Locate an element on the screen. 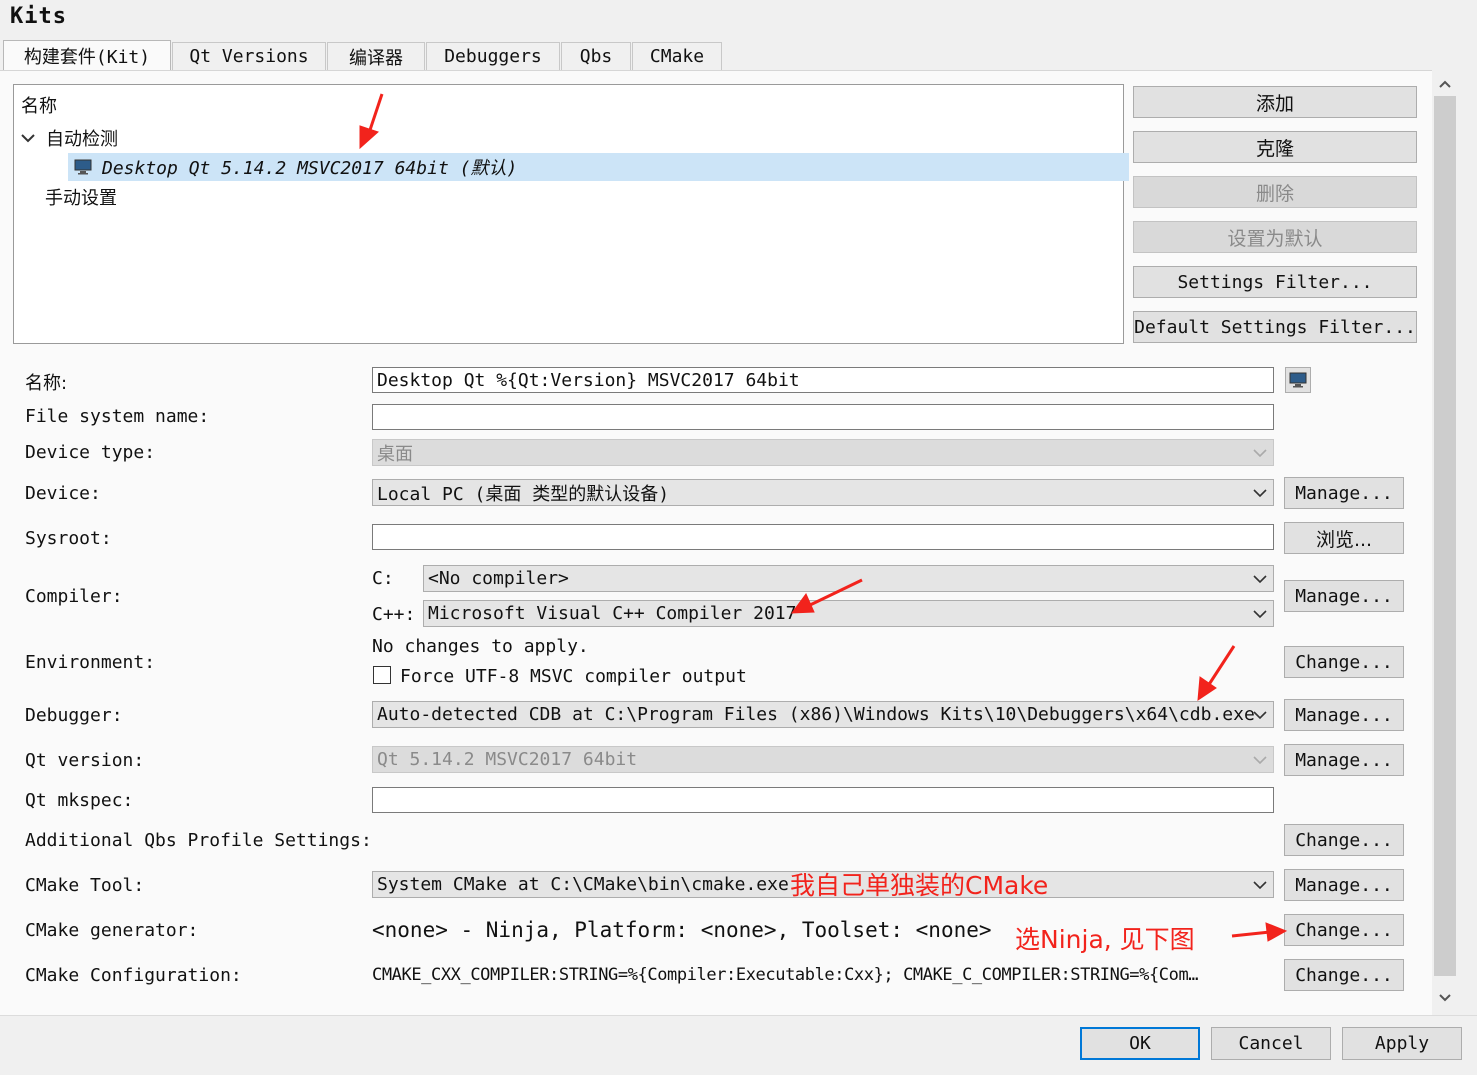 The image size is (1477, 1075). cmake-annotation: 我自己单独装的CMake is located at coordinates (919, 885).